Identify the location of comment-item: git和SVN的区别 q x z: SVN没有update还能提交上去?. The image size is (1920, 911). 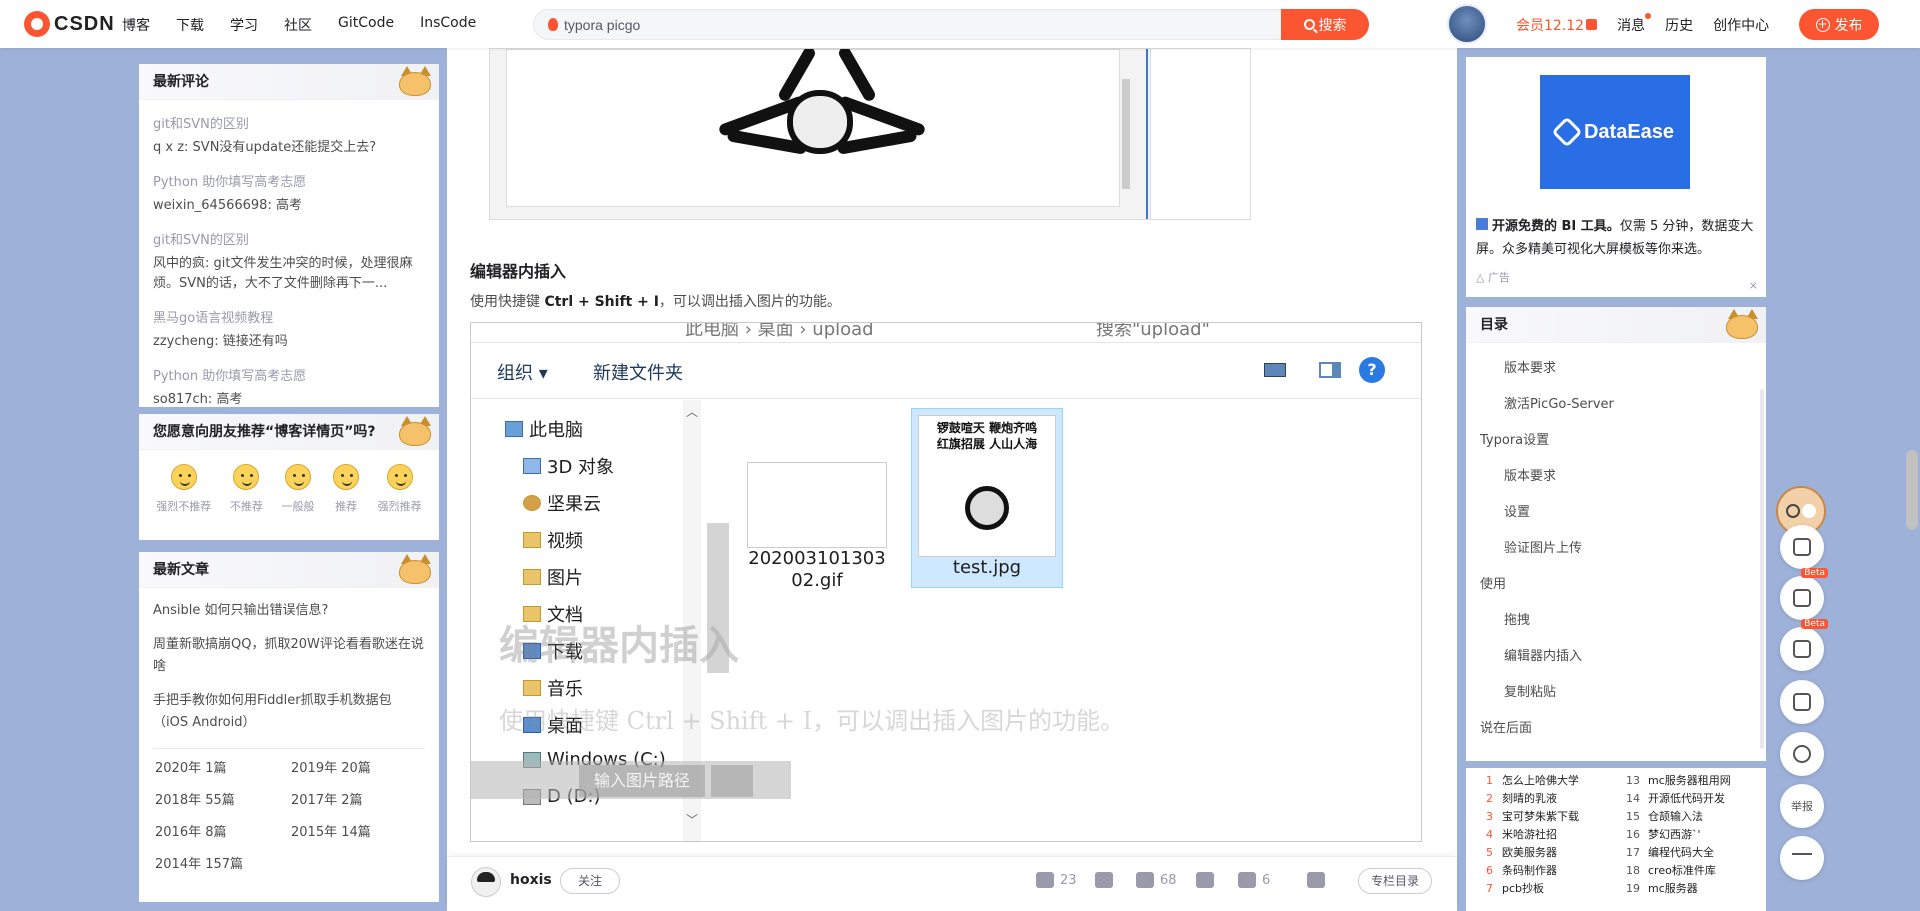
(289, 135).